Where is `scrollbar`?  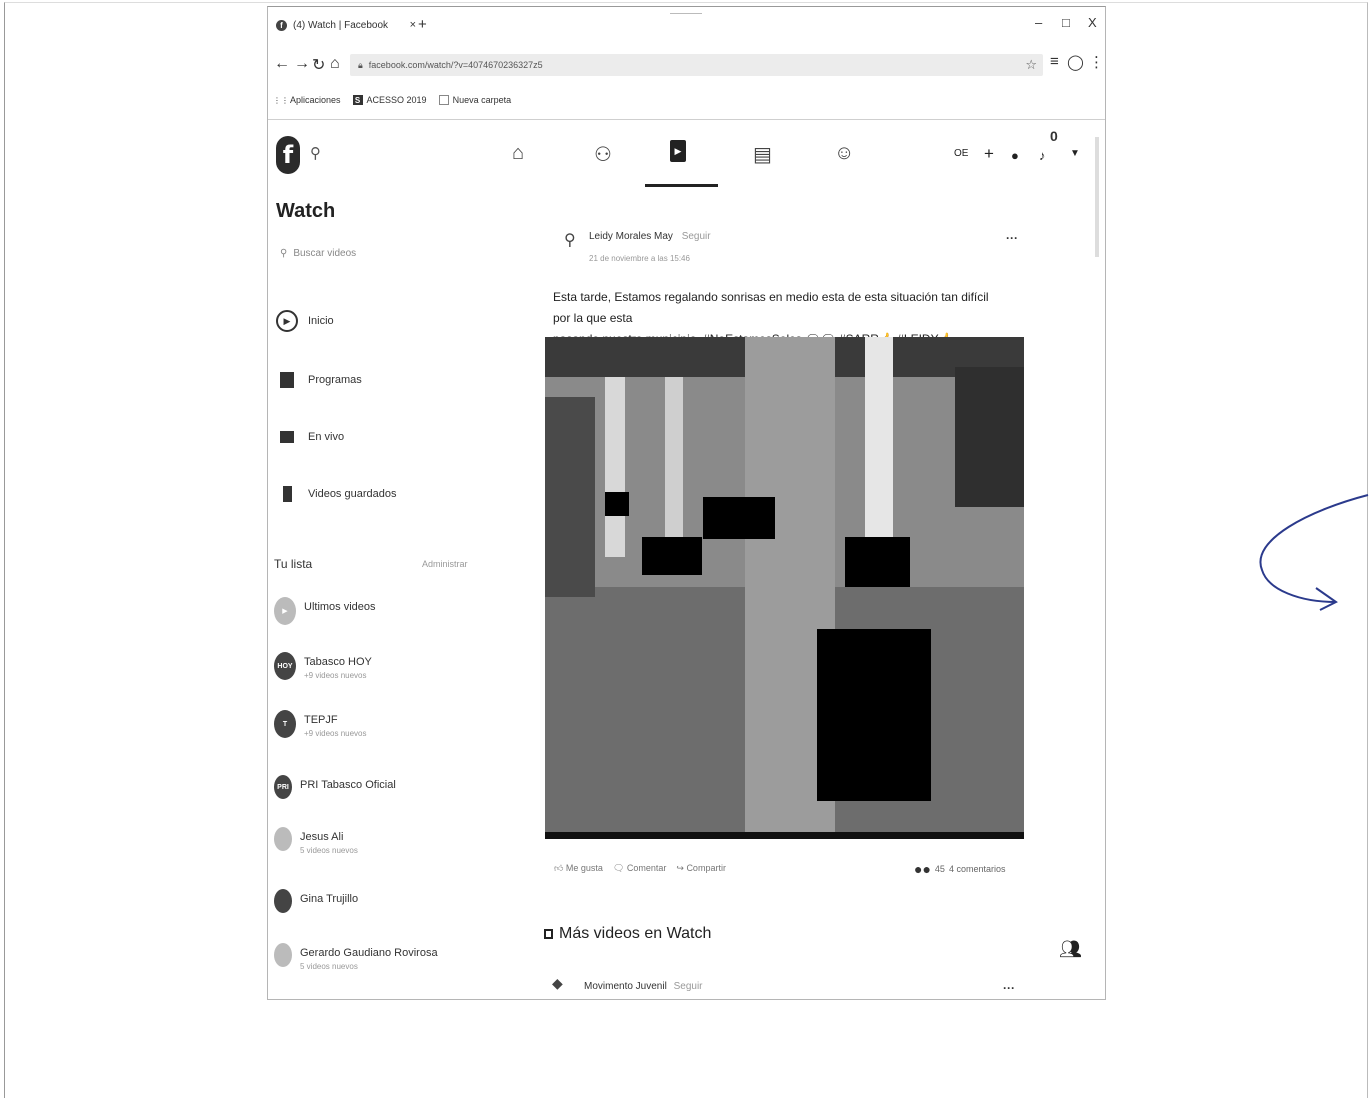 scrollbar is located at coordinates (1097, 197).